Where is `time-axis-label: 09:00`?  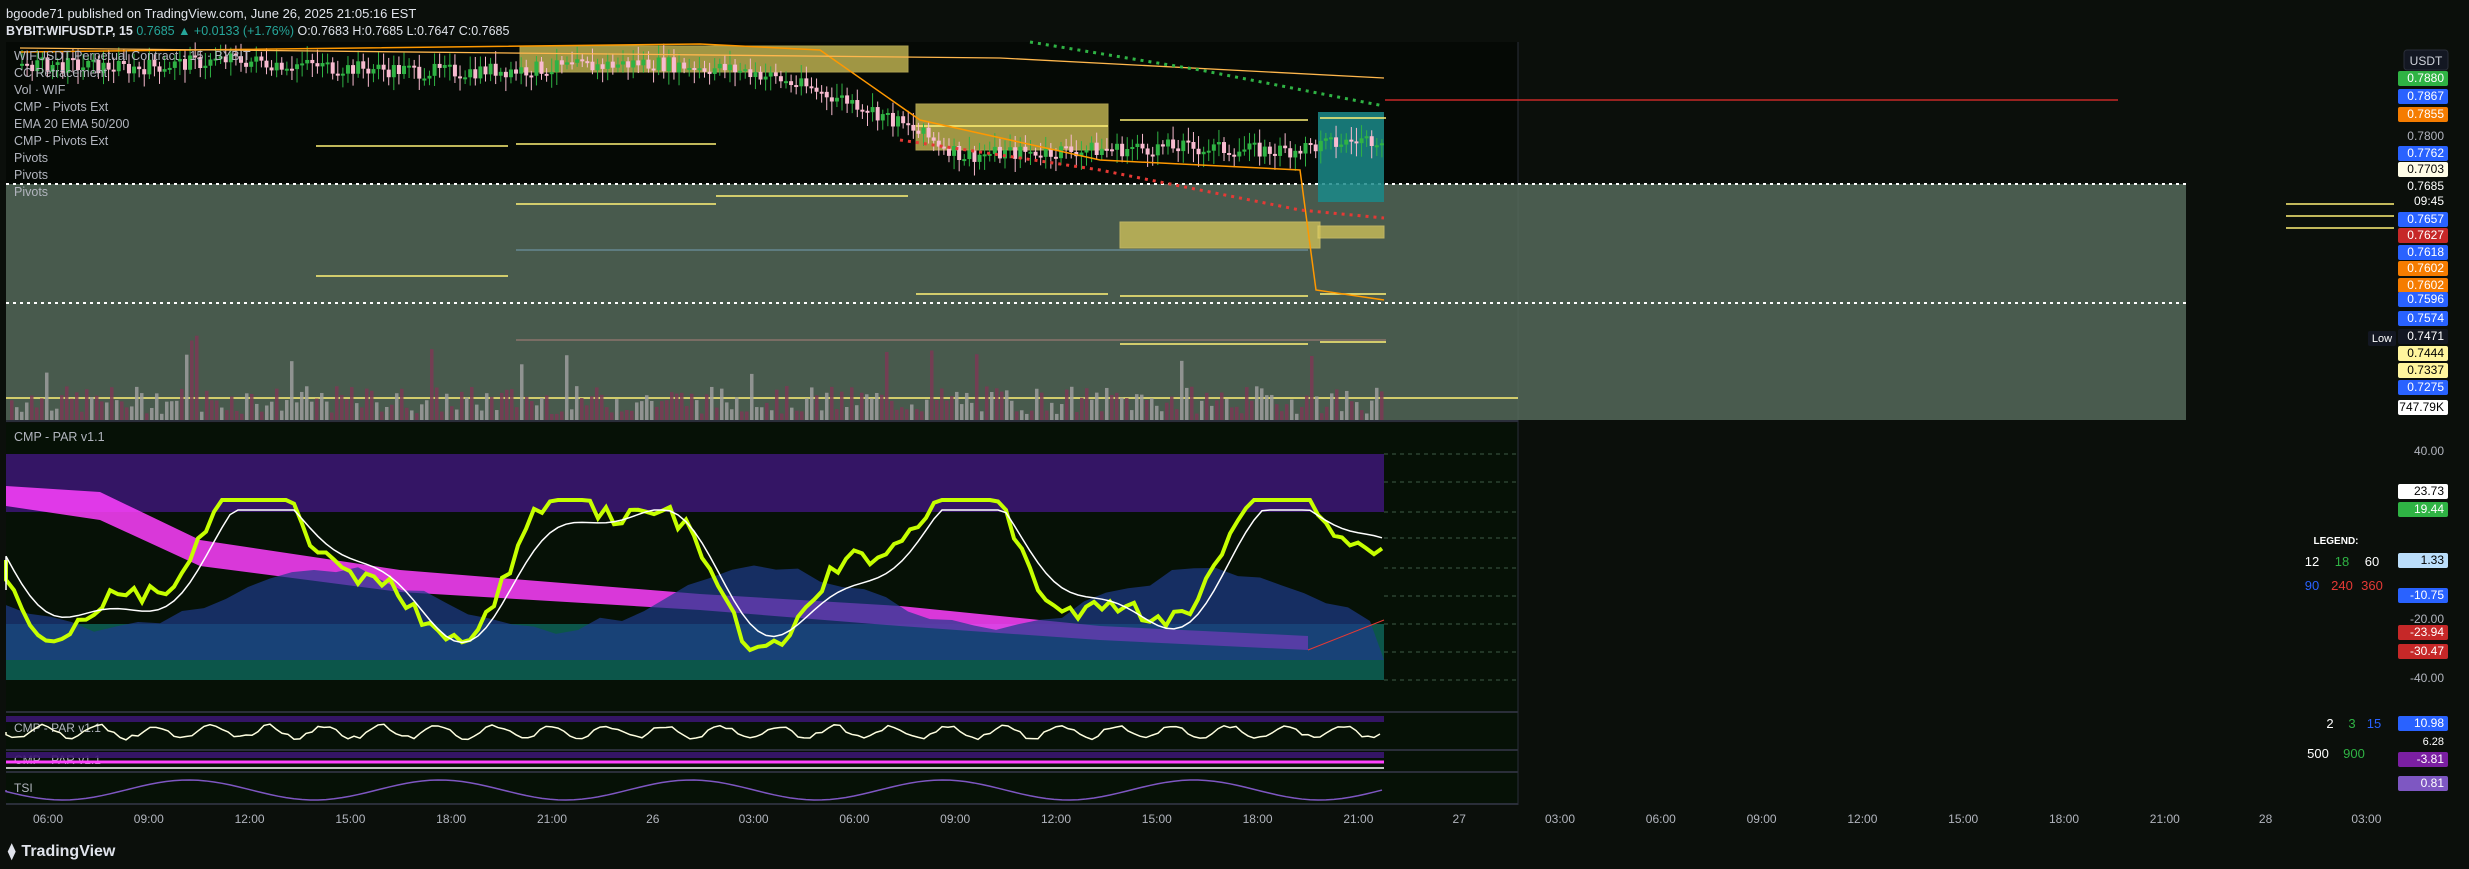
time-axis-label: 09:00 is located at coordinates (955, 819).